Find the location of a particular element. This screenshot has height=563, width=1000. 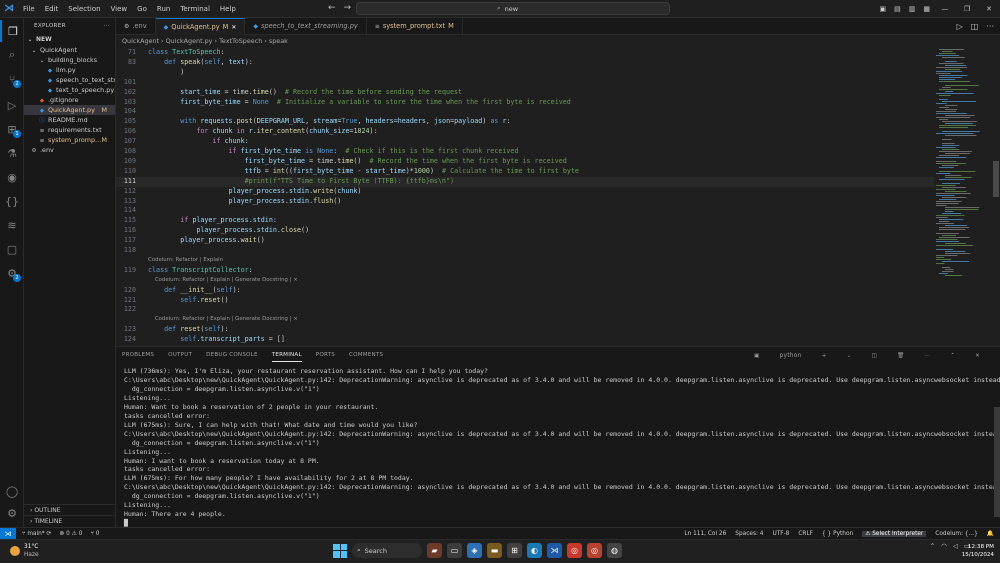

tree-item: ◆ llm.py is located at coordinates (69, 70).